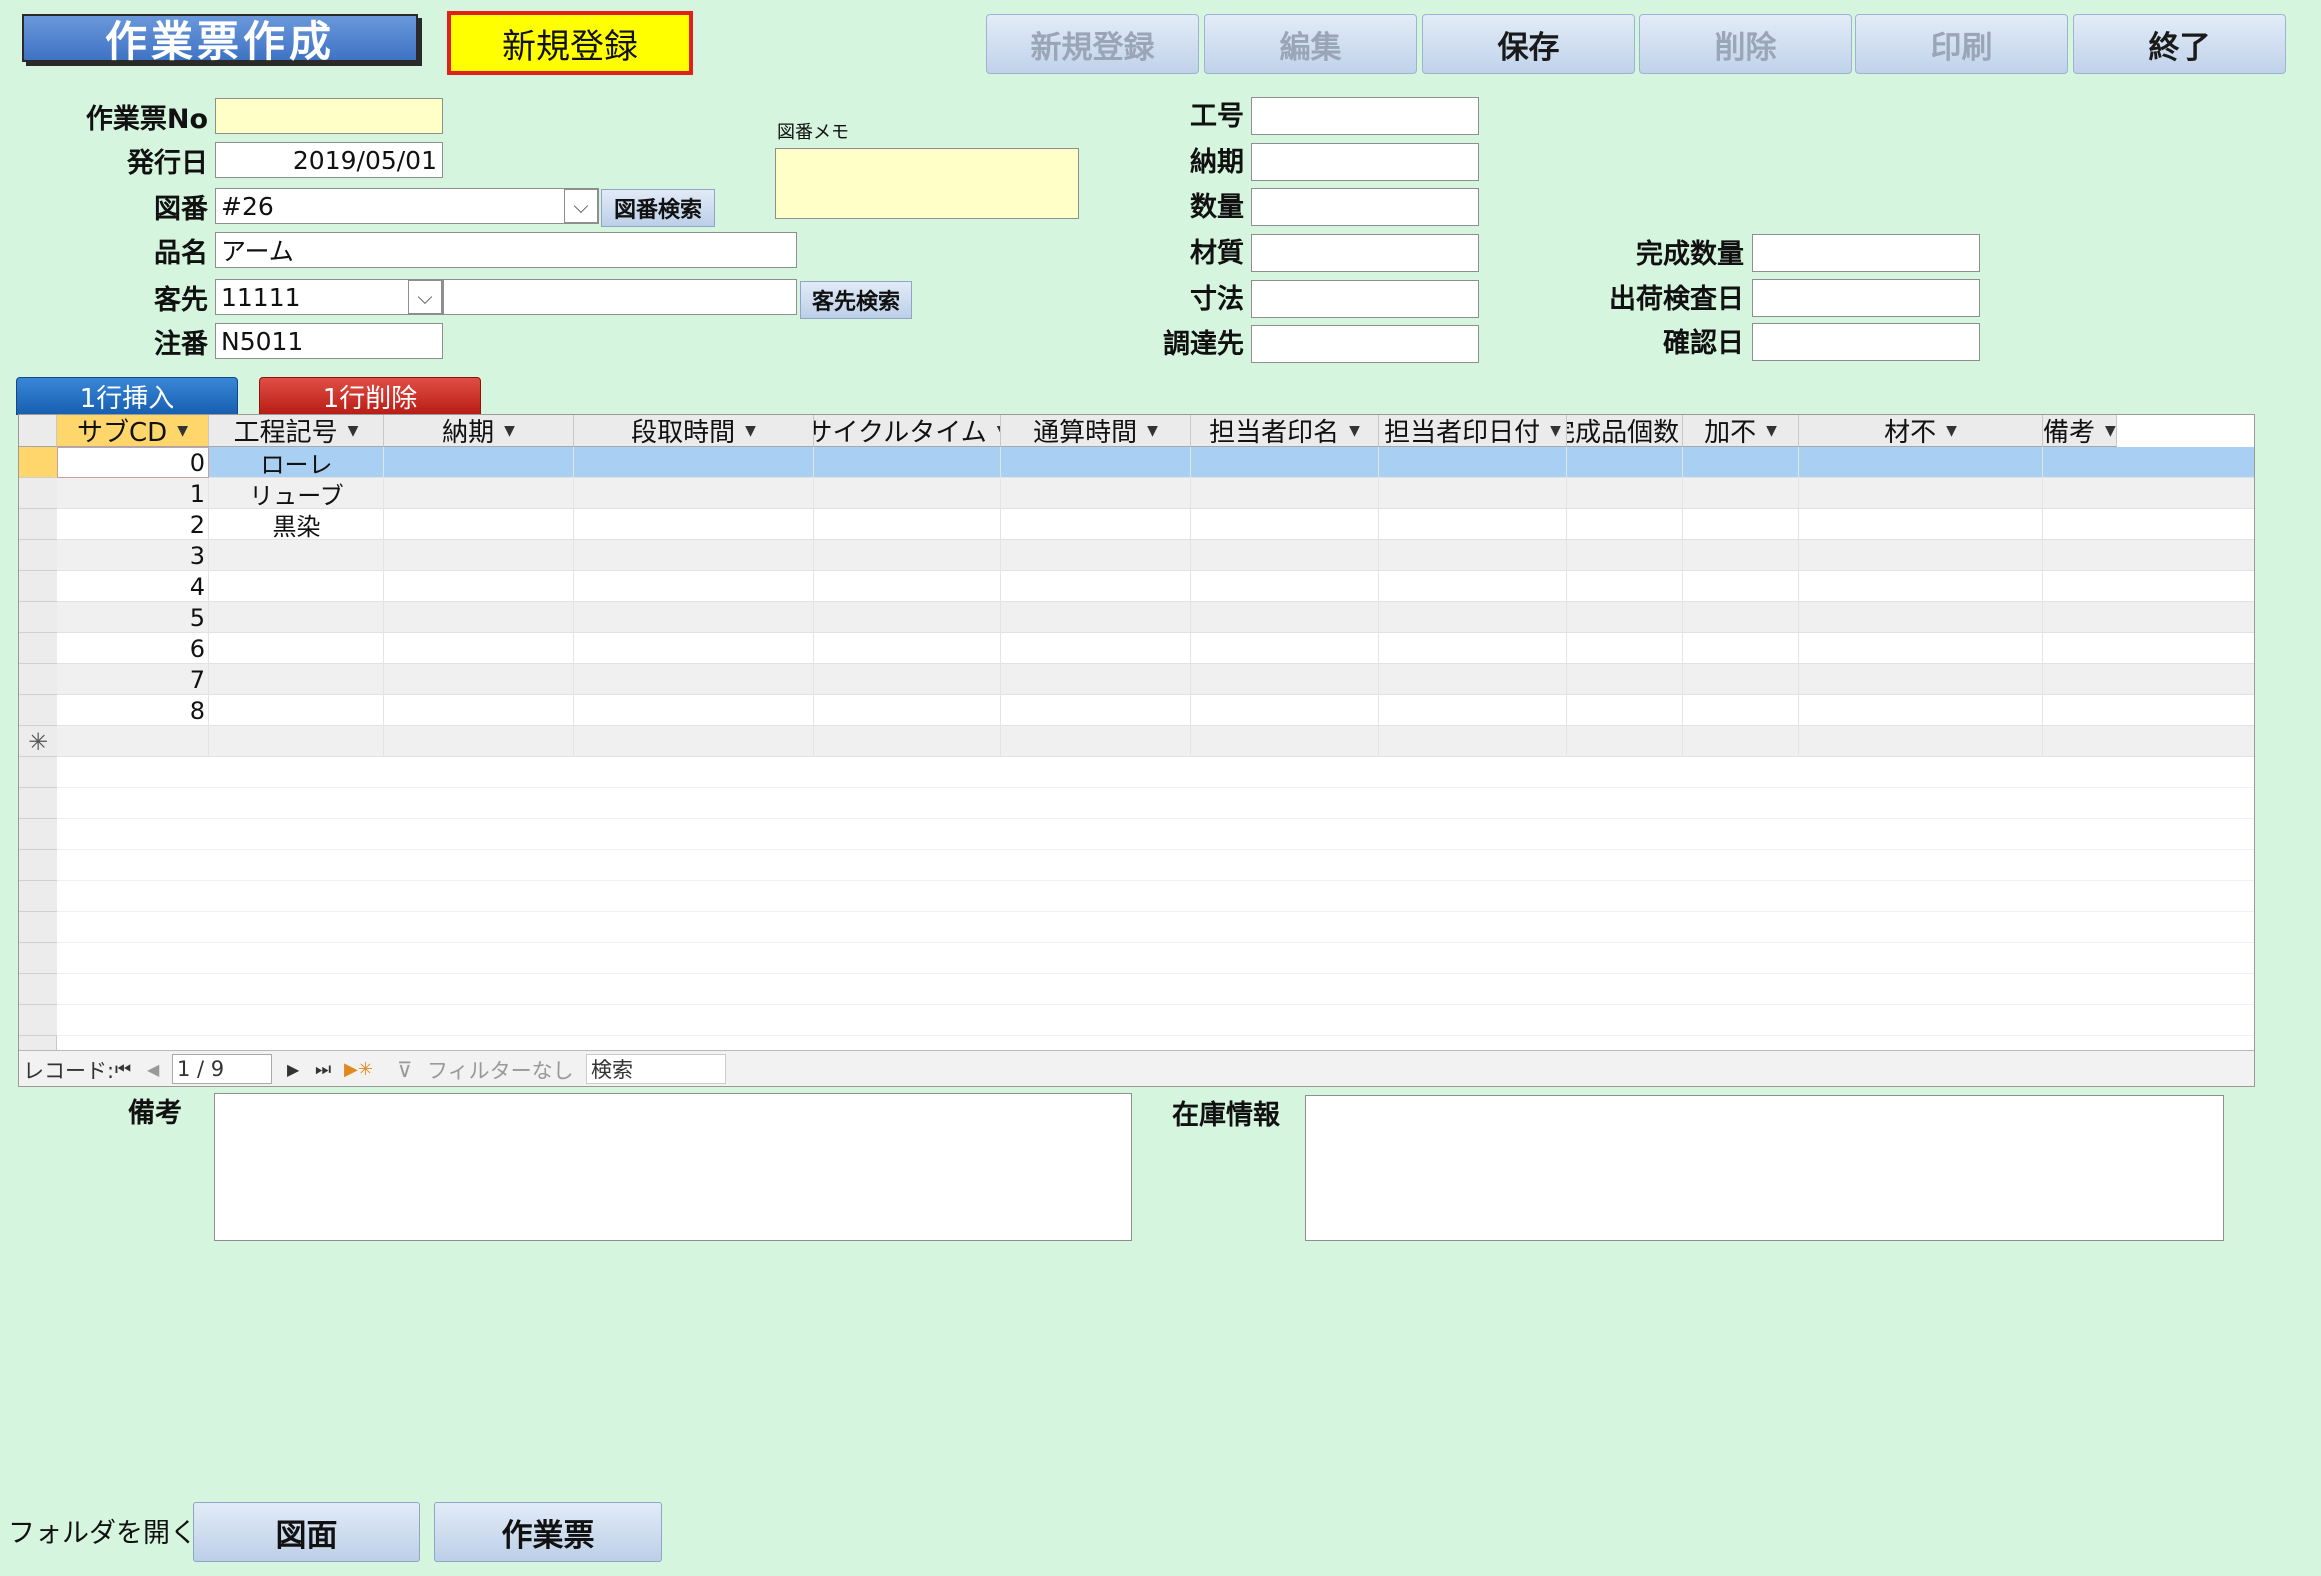 This screenshot has width=2321, height=1576. Describe the element at coordinates (1155, 741) in the screenshot. I see `new-record-row` at that location.